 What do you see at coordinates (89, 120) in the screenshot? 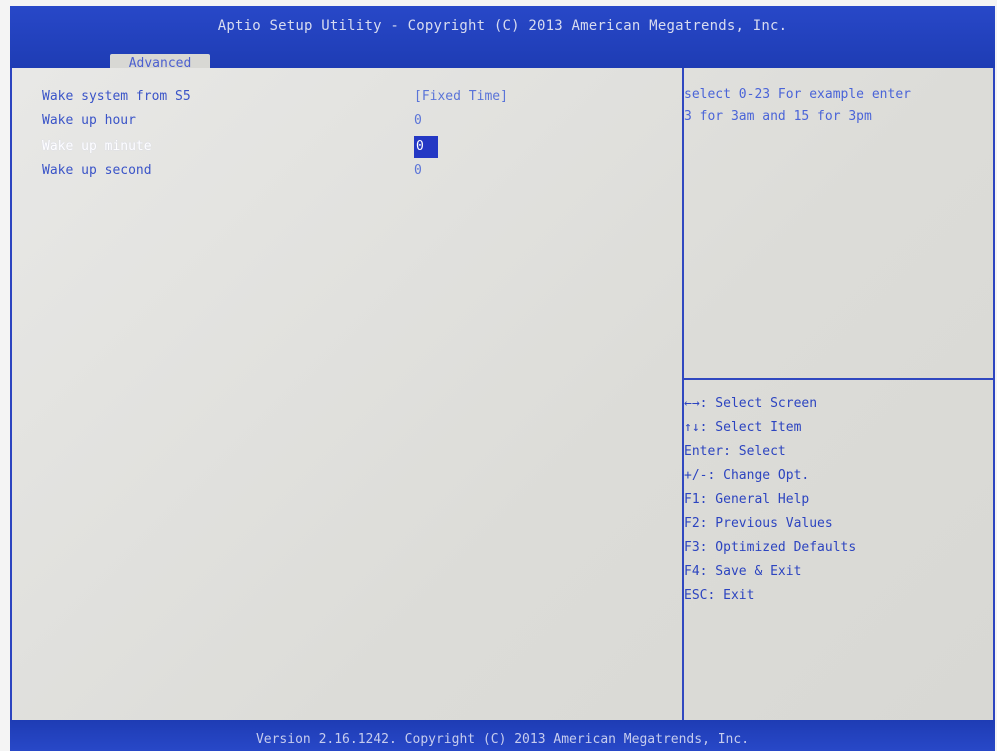
I see `setting-label: Wake up hour` at bounding box center [89, 120].